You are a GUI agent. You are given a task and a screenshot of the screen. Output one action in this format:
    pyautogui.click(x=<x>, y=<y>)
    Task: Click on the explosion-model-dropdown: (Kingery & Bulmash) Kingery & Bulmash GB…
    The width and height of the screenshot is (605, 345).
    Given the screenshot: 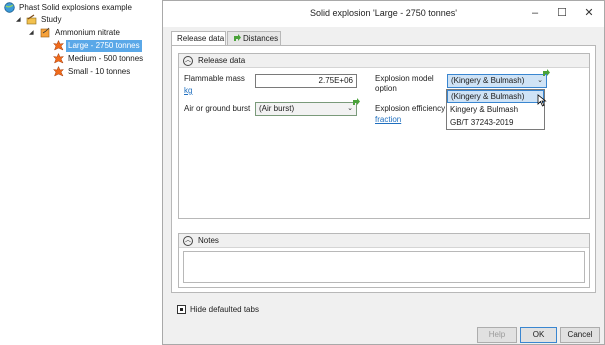 What is the action you would take?
    pyautogui.click(x=495, y=109)
    